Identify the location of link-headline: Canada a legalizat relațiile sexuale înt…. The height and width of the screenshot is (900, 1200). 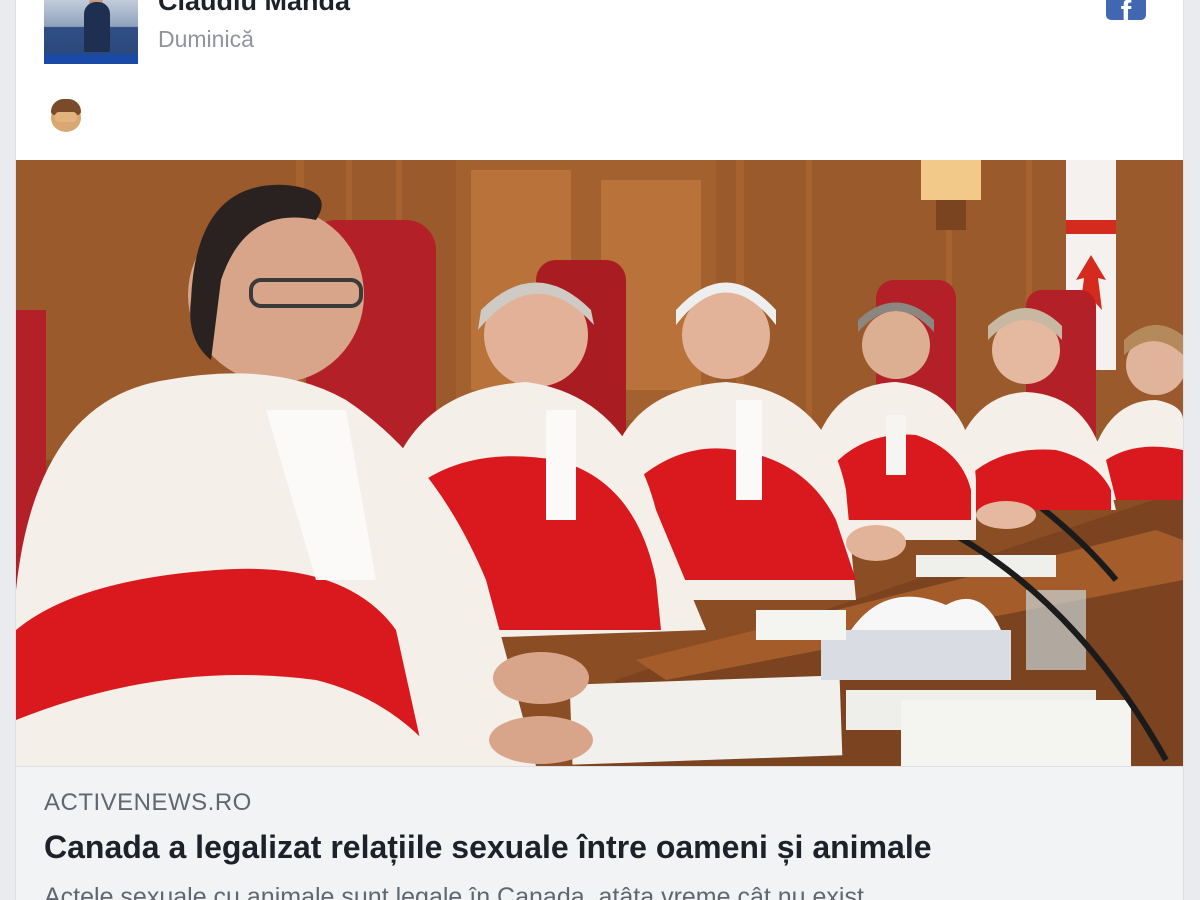
(488, 847).